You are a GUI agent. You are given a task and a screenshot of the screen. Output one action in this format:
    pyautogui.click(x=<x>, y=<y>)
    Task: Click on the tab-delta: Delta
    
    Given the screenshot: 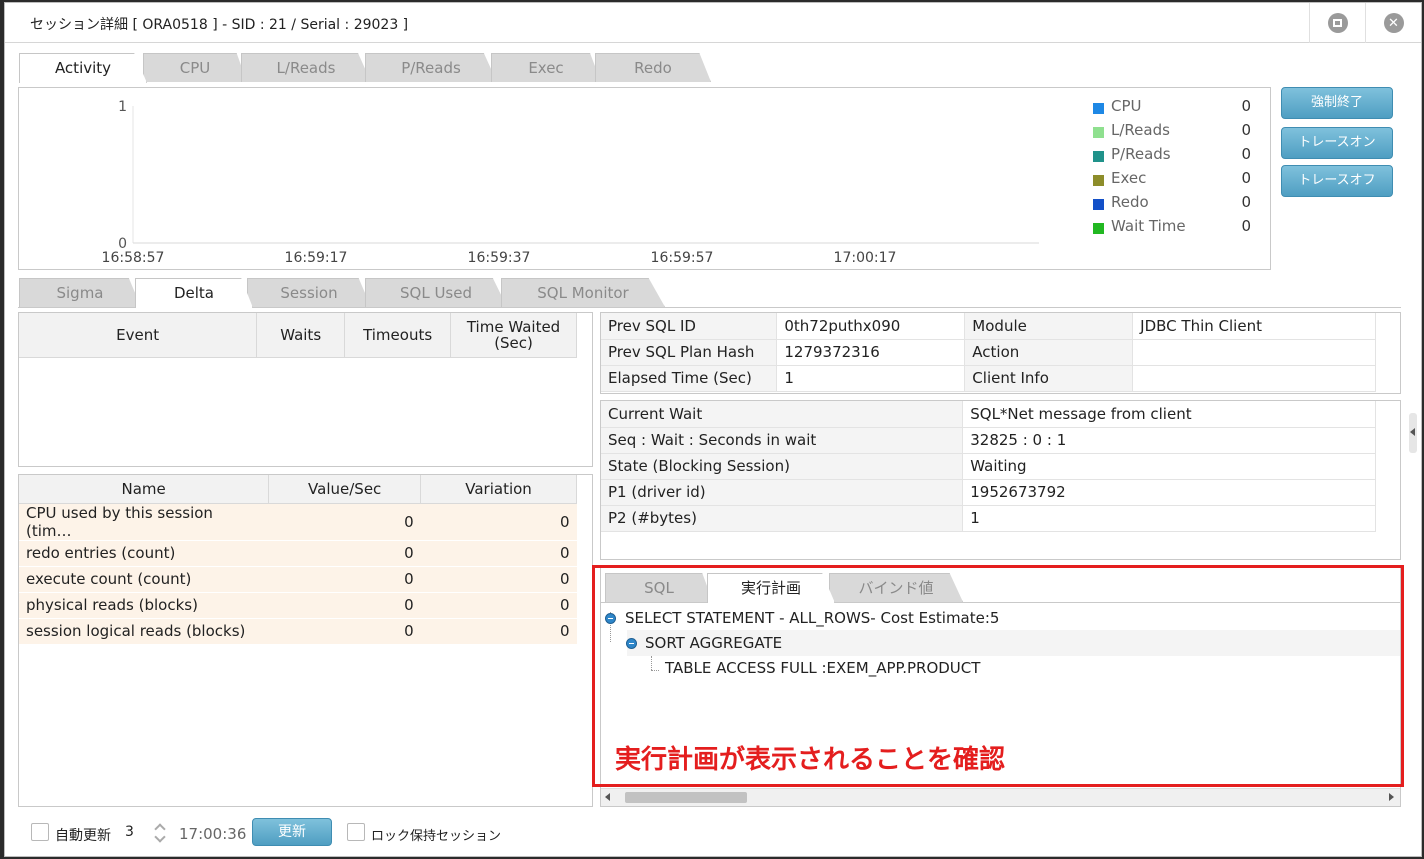 What is the action you would take?
    pyautogui.click(x=194, y=293)
    